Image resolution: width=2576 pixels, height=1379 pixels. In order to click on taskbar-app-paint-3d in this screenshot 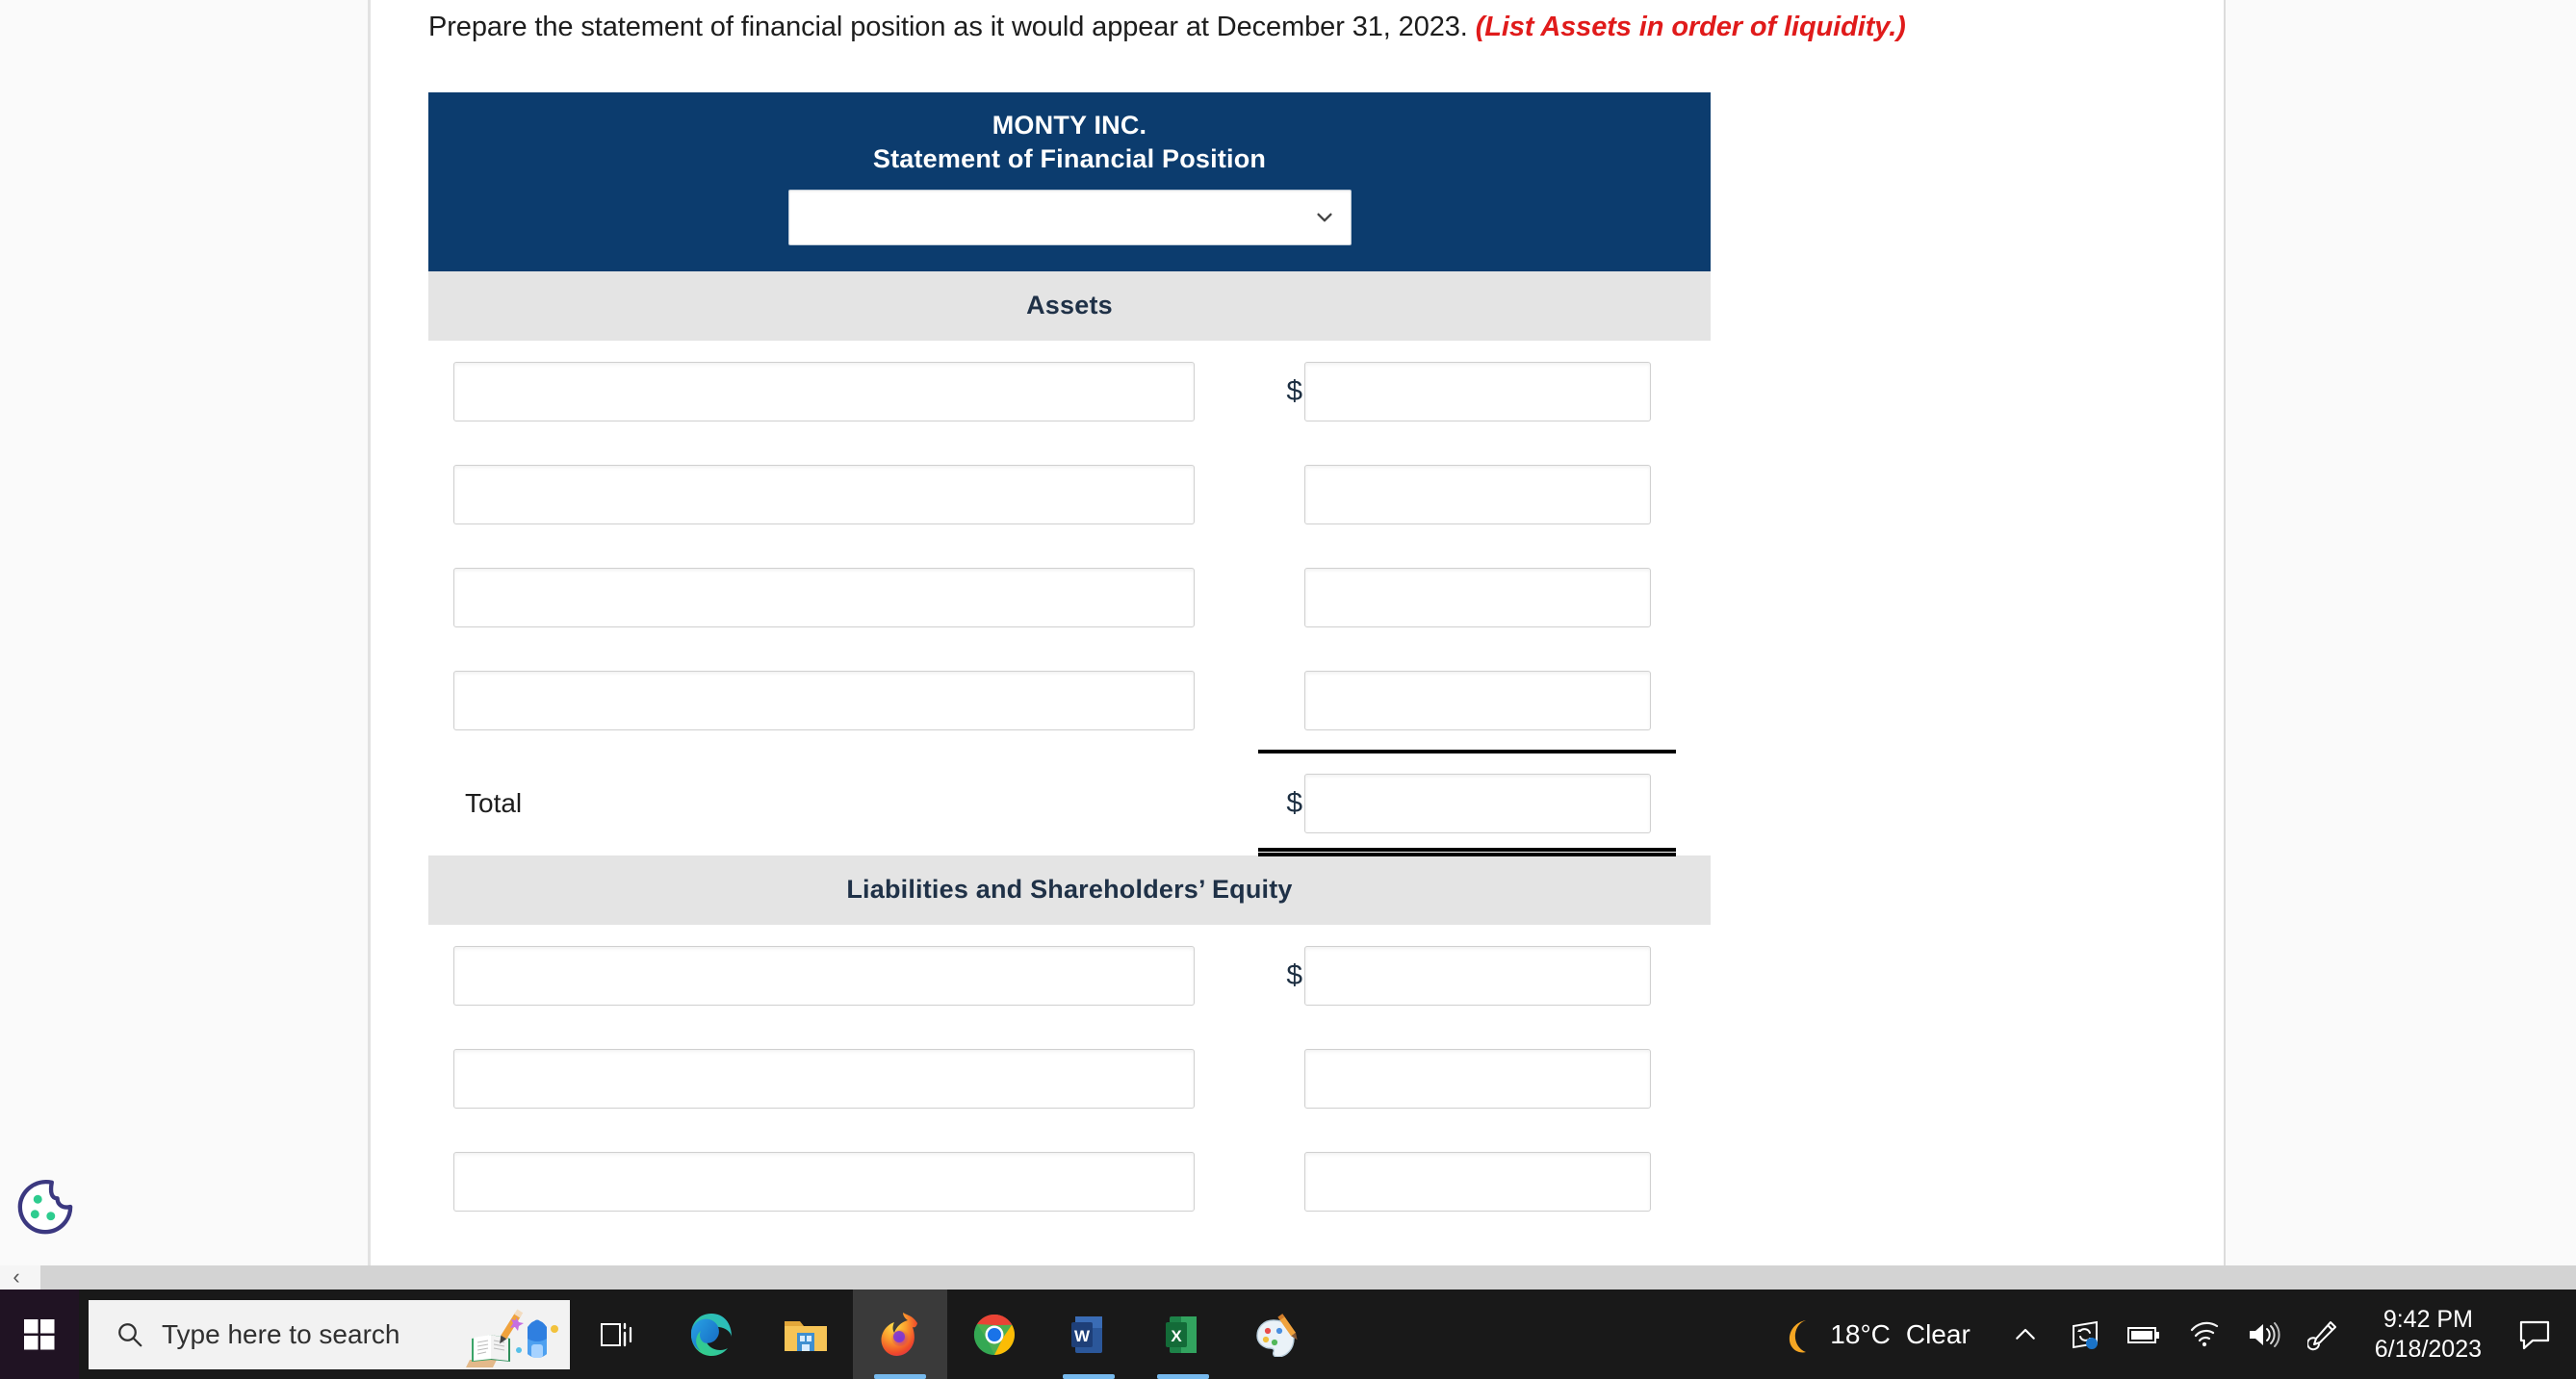, I will do `click(1278, 1334)`.